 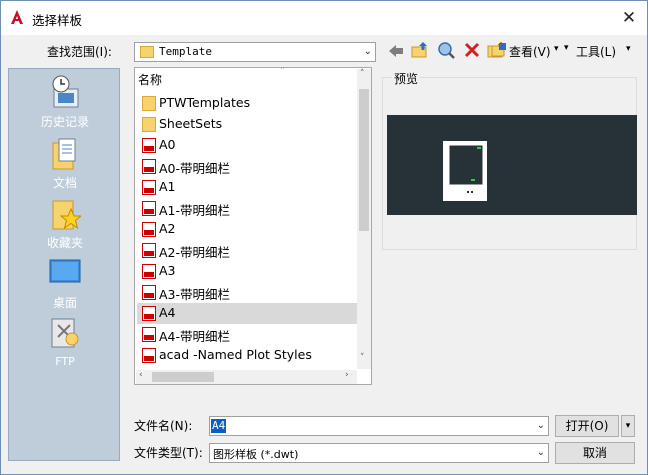 I want to click on places-bar: 历史记录 文档 收藏夹 桌面 FTP, so click(x=64, y=264).